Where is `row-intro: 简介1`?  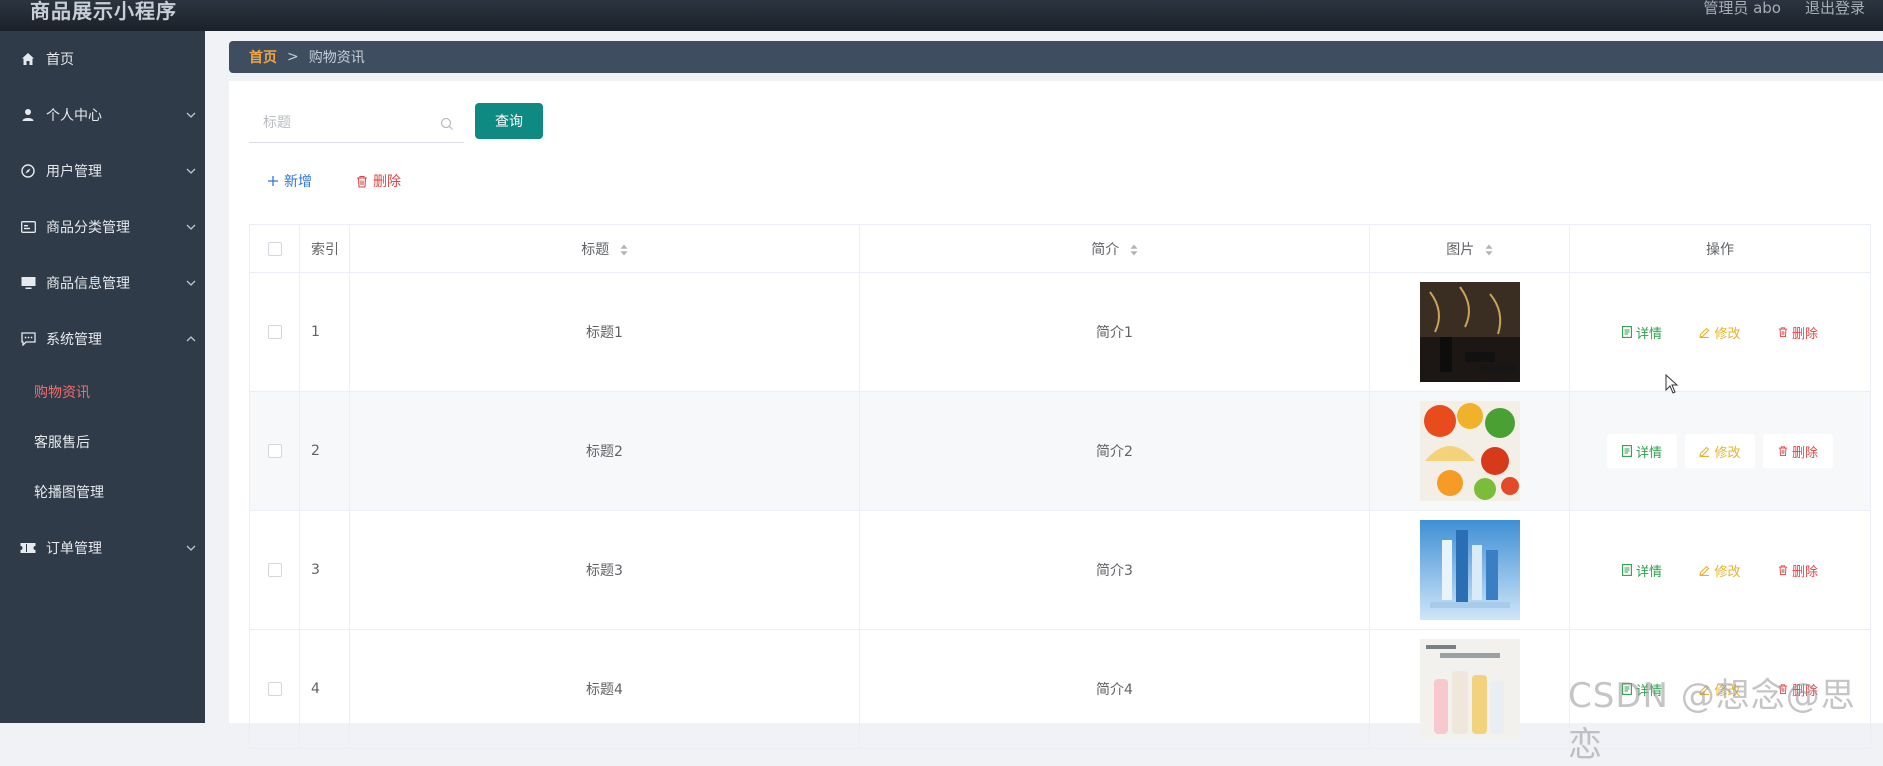
row-intro: 简介1 is located at coordinates (1114, 332).